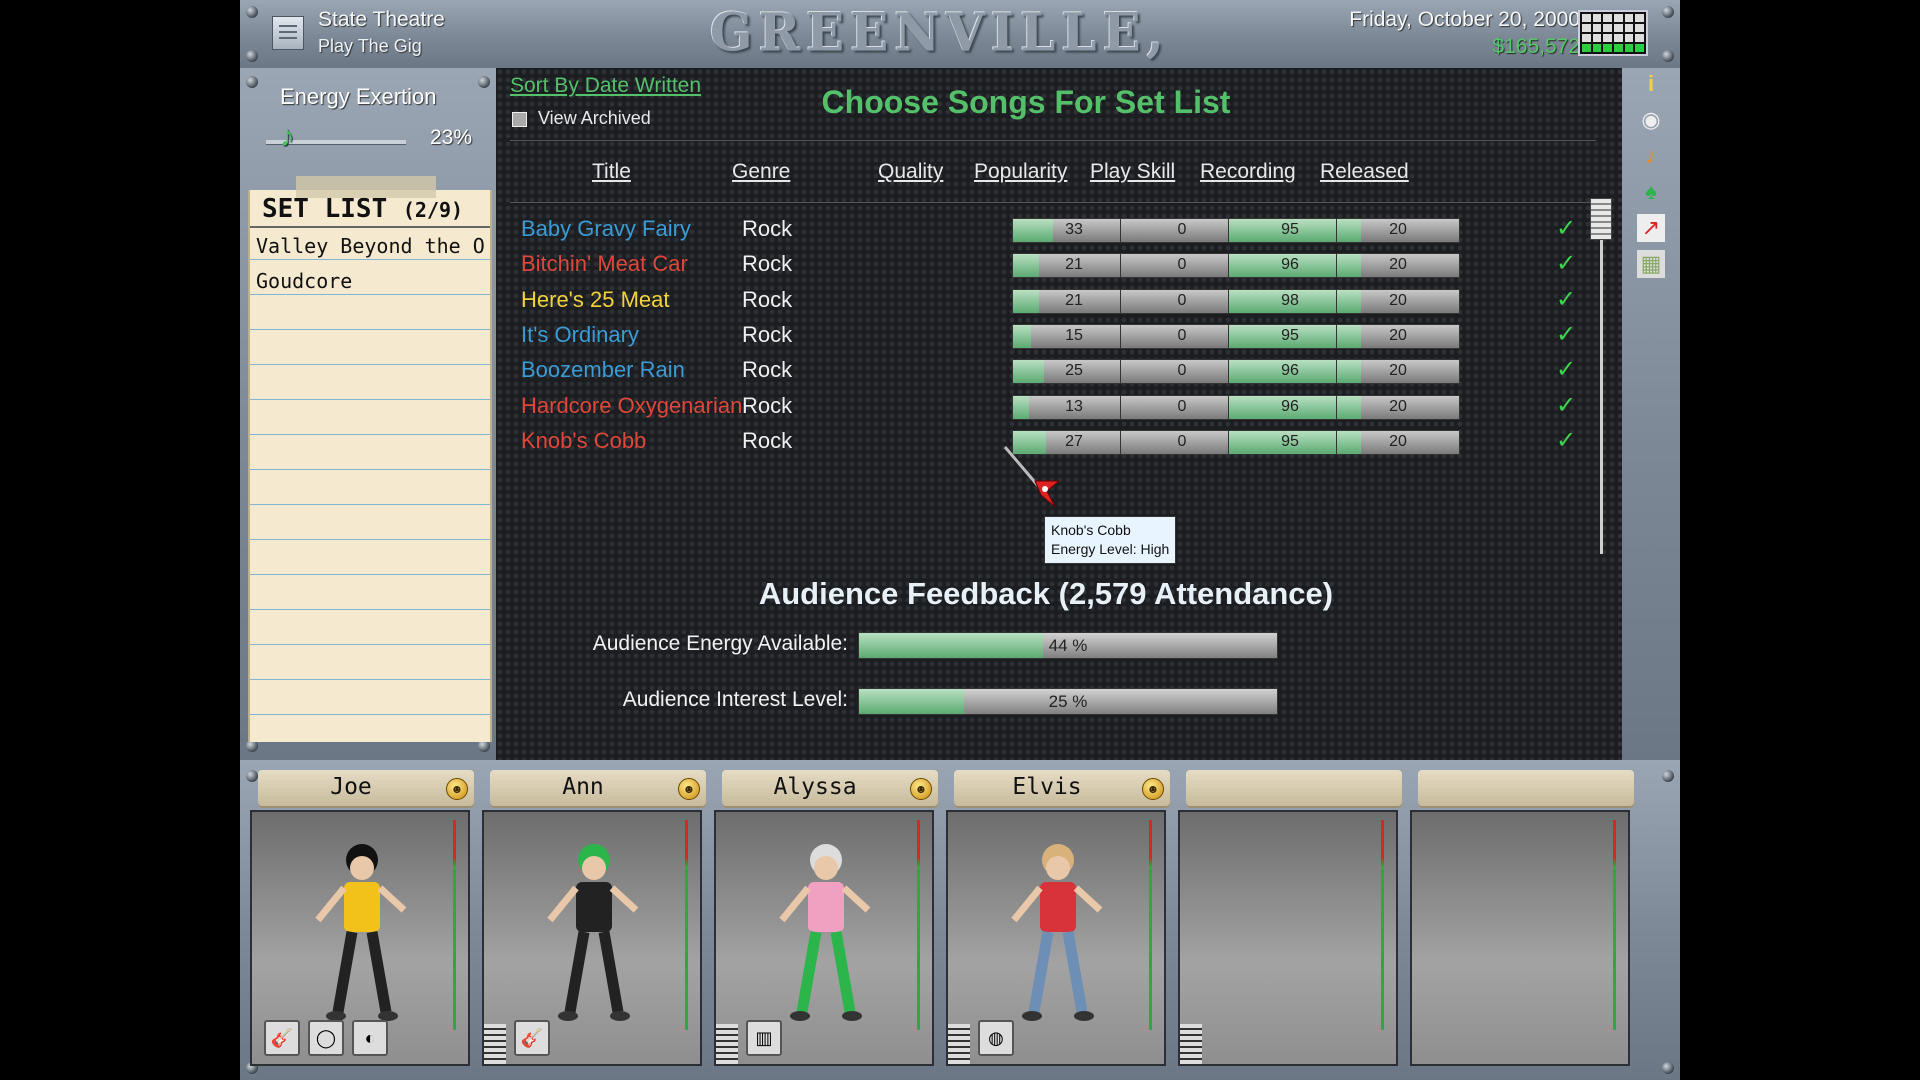  I want to click on music-note-icon: ♪, so click(1651, 156).